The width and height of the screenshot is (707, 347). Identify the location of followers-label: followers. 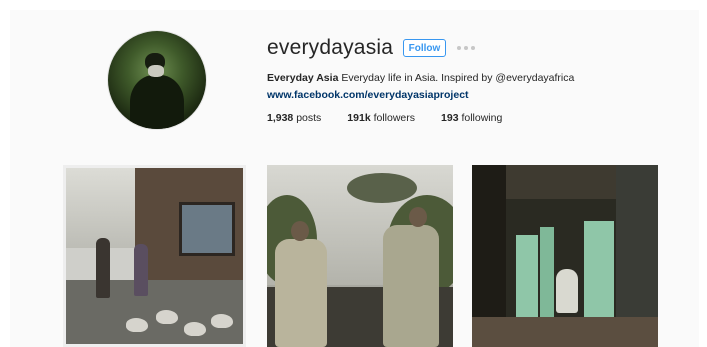
(393, 118).